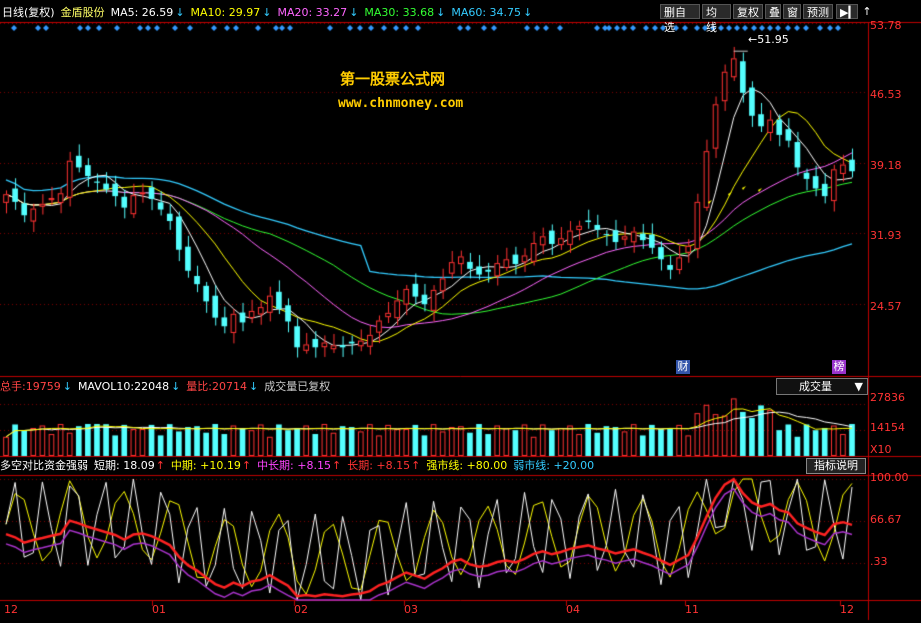 This screenshot has width=921, height=623. I want to click on toolbar-button-2: 复权, so click(748, 11).